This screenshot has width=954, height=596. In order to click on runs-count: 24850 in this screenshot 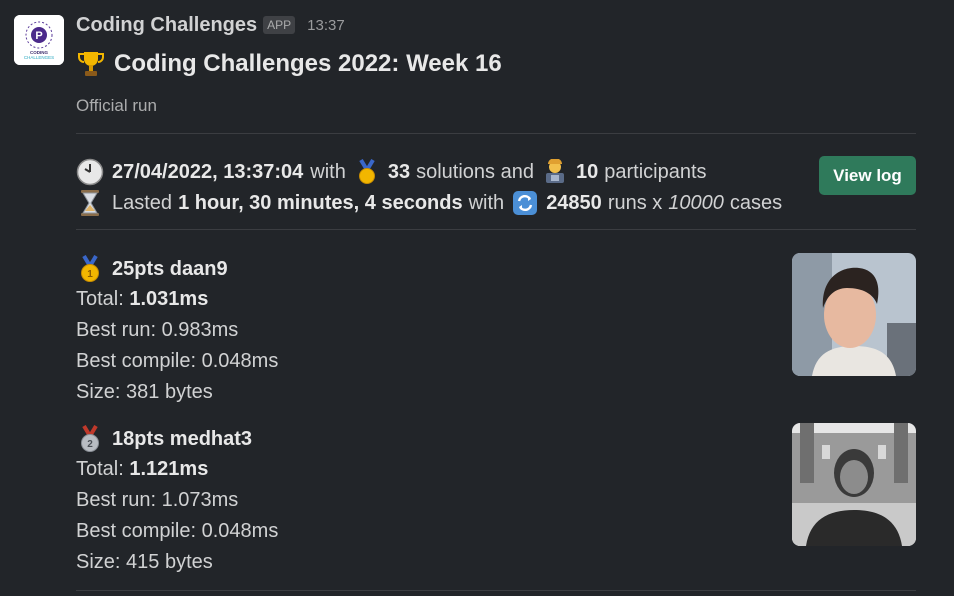, I will do `click(574, 202)`.